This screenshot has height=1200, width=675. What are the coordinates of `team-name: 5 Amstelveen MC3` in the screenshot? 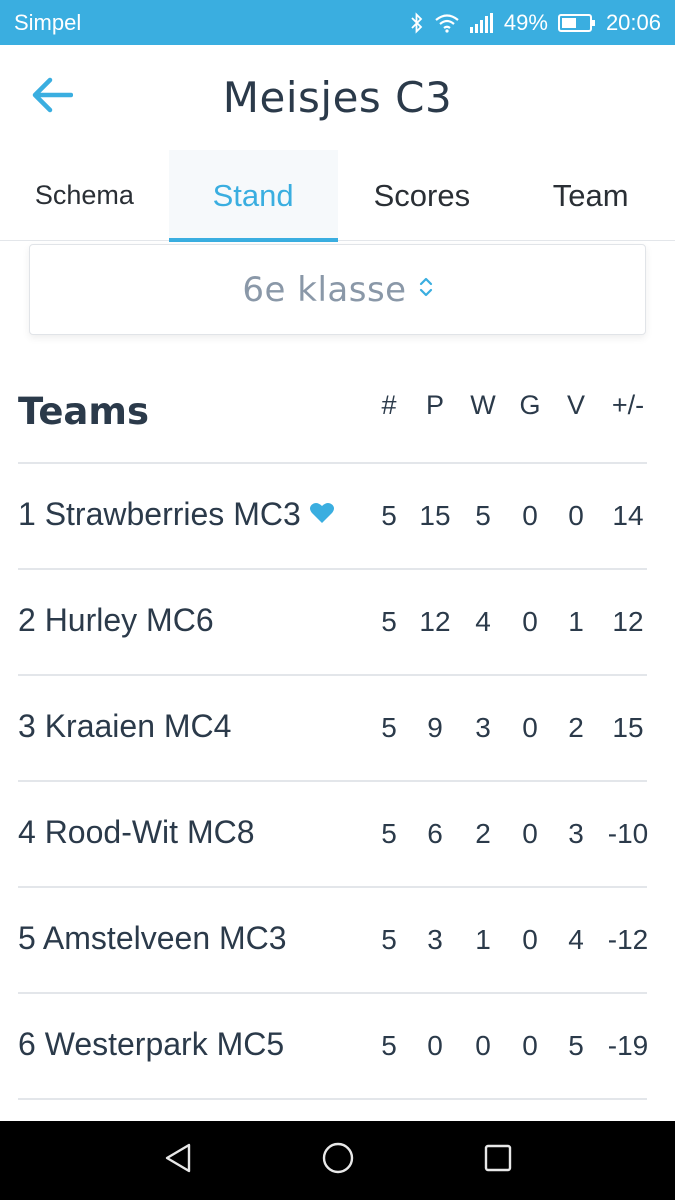 It's located at (152, 938).